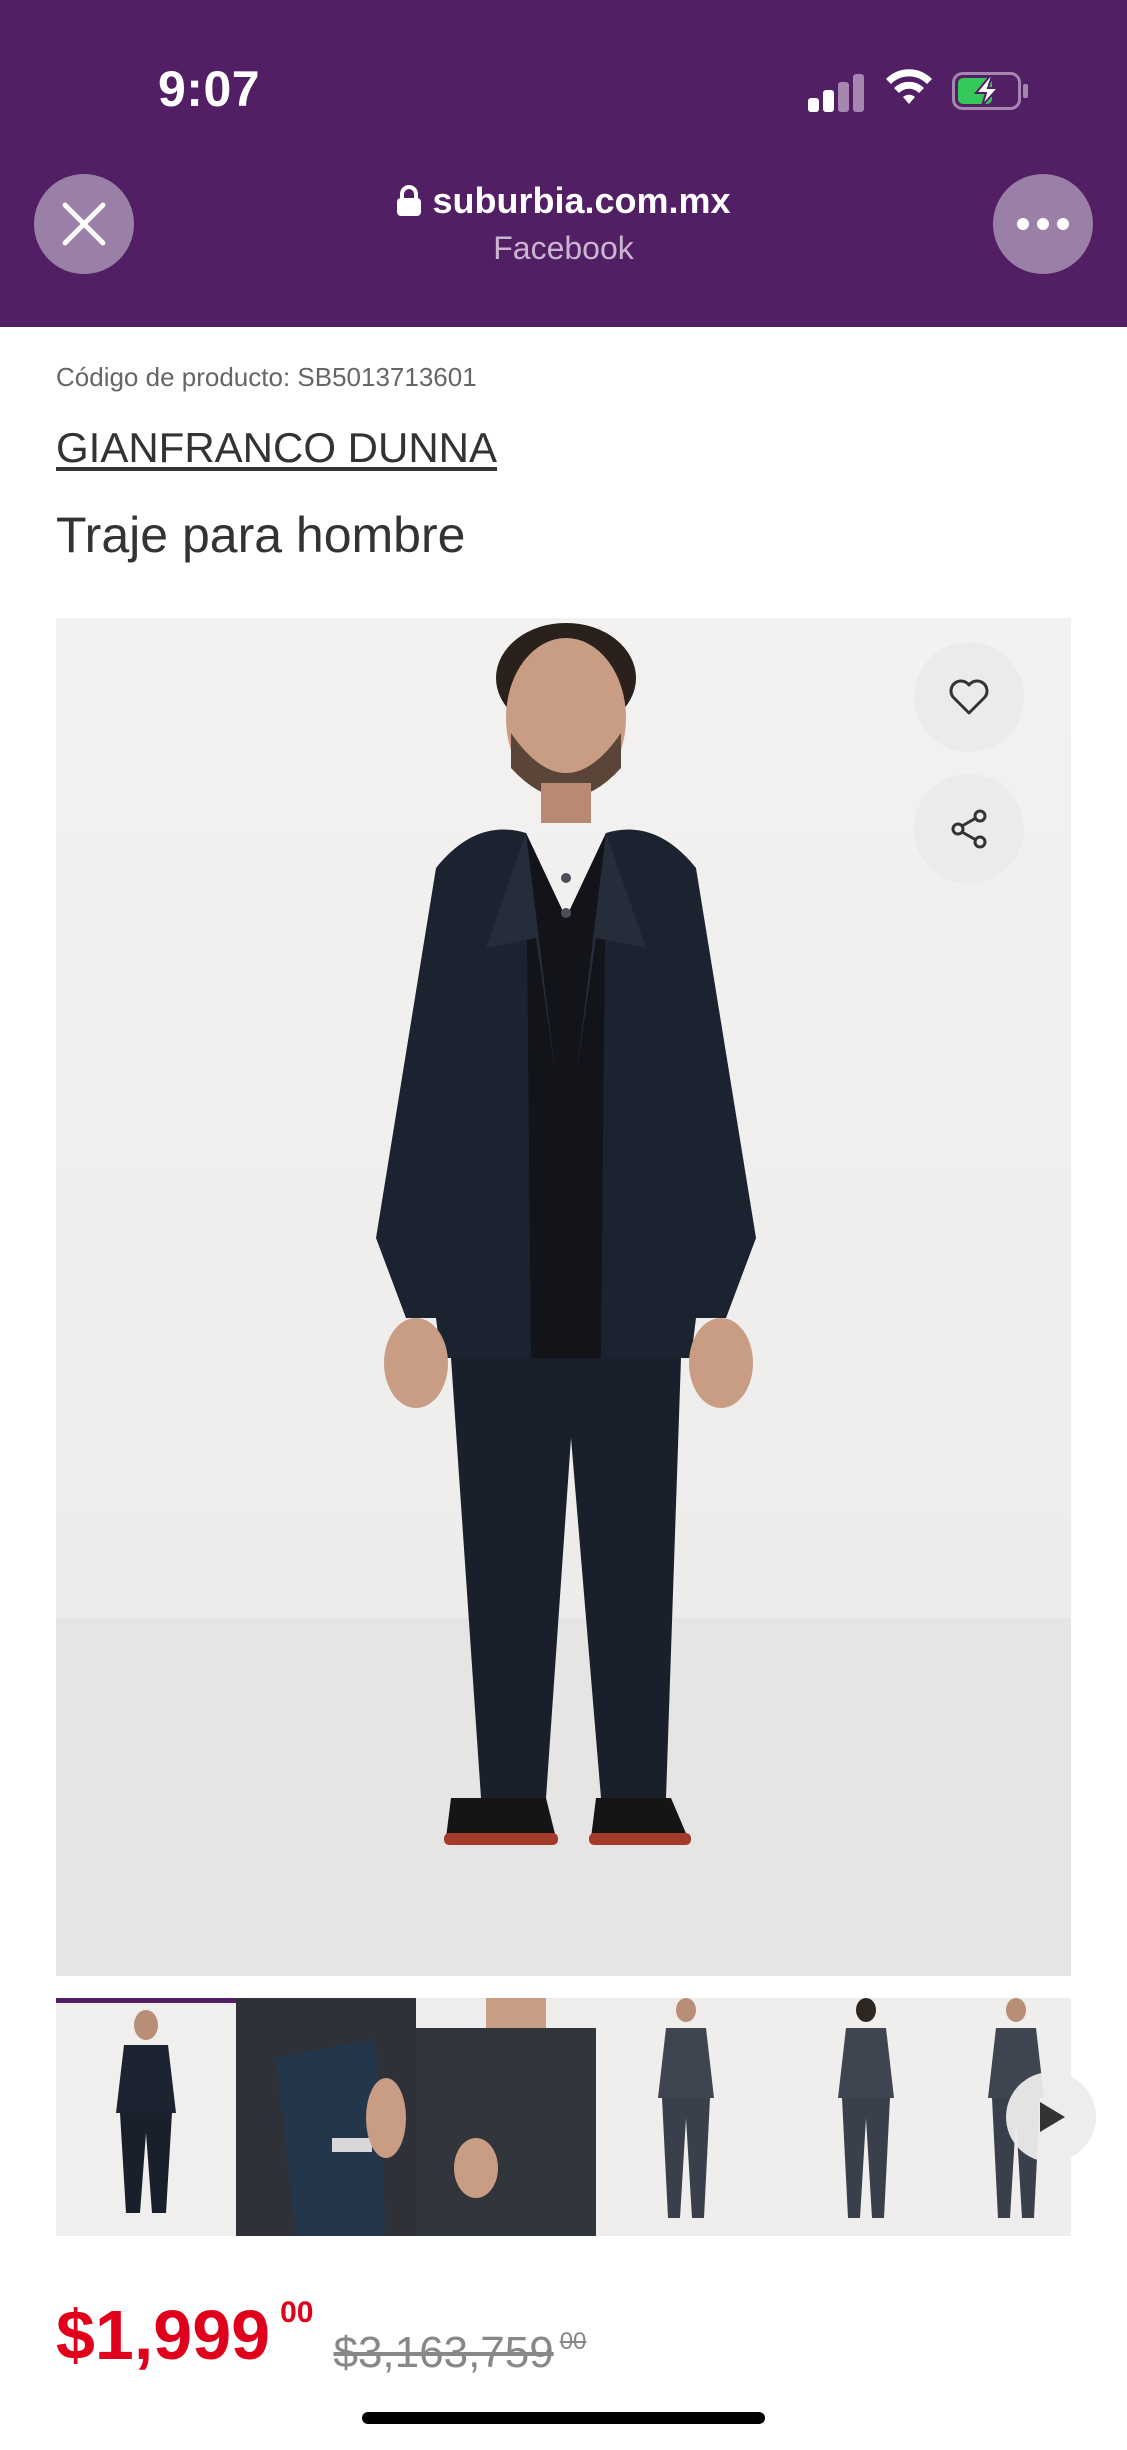  I want to click on play-next-icon, so click(1052, 2117).